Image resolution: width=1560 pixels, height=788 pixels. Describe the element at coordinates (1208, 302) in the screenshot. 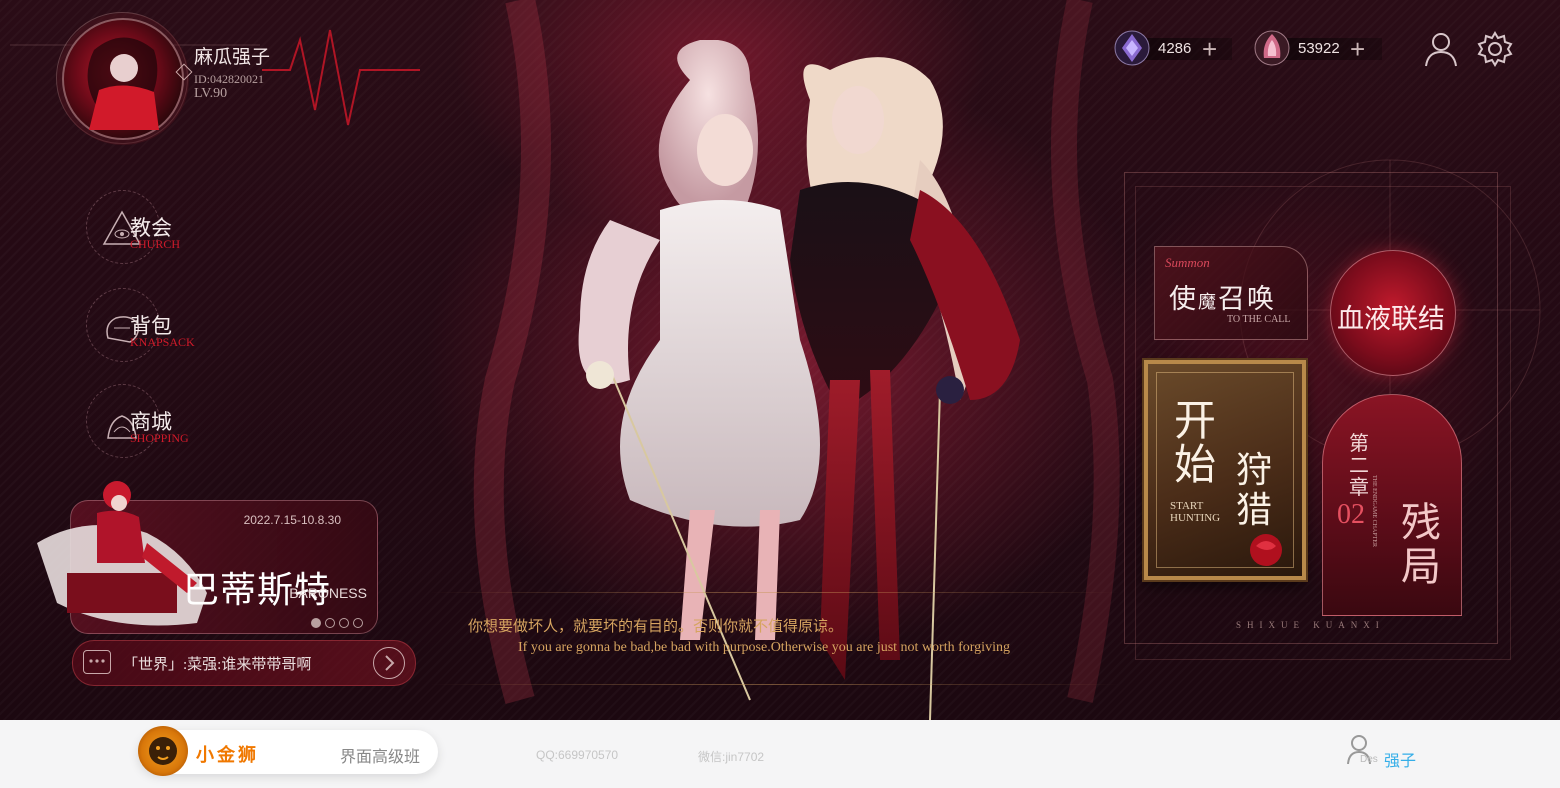

I see `summon-title-small: 魔` at that location.